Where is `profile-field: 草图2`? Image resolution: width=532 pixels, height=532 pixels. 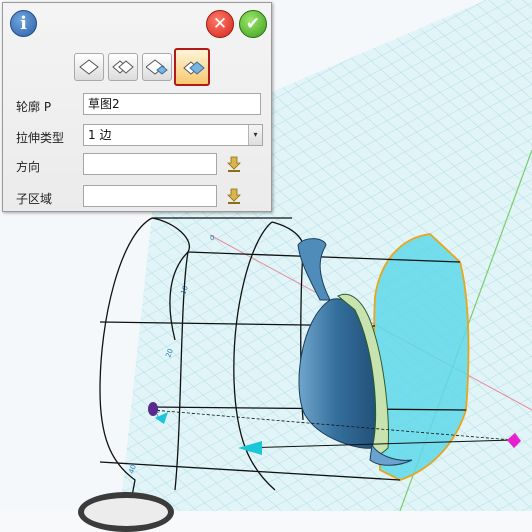 profile-field: 草图2 is located at coordinates (172, 104).